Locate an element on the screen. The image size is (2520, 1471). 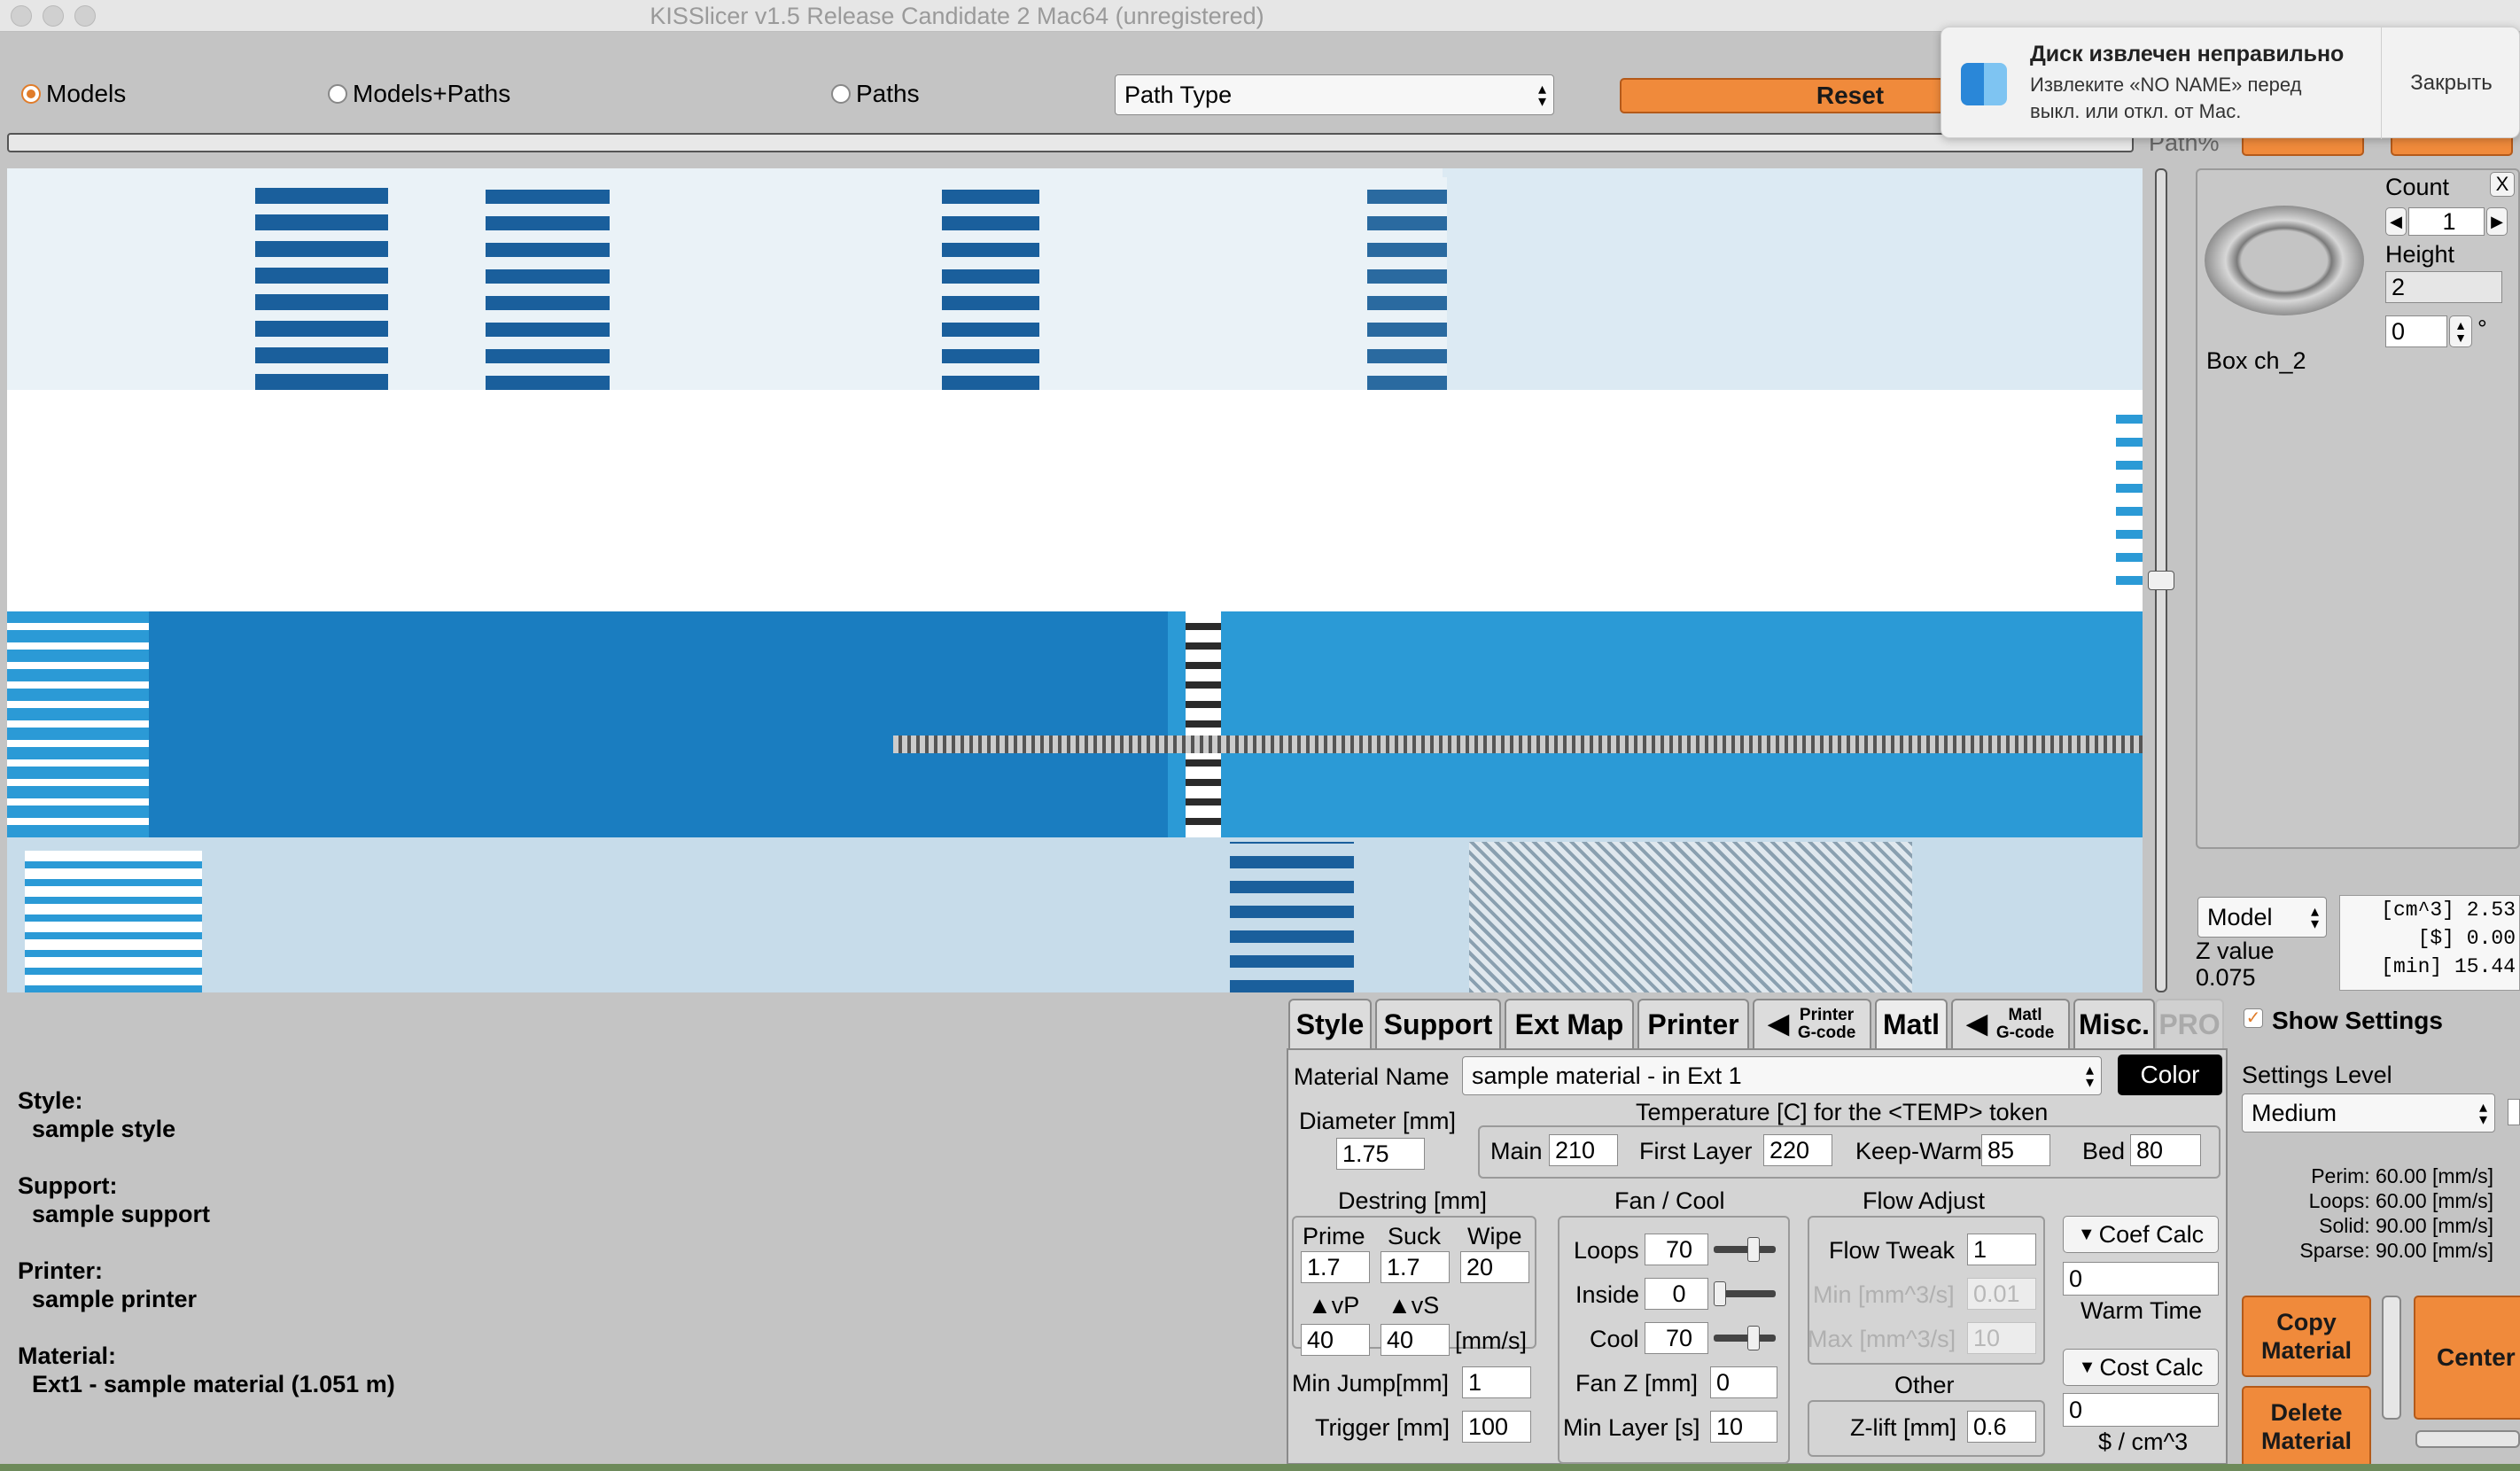
tab-printer-gcode-line1: Printer is located at coordinates (1827, 1015).